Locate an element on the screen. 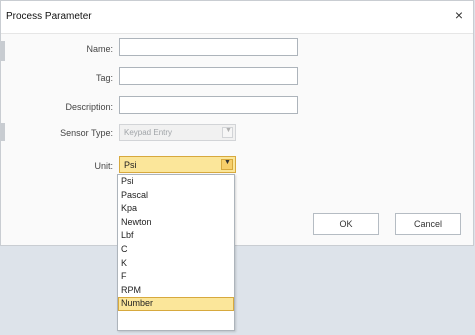  sensor-type-select: Keypad Entry ▼ is located at coordinates (177, 132).